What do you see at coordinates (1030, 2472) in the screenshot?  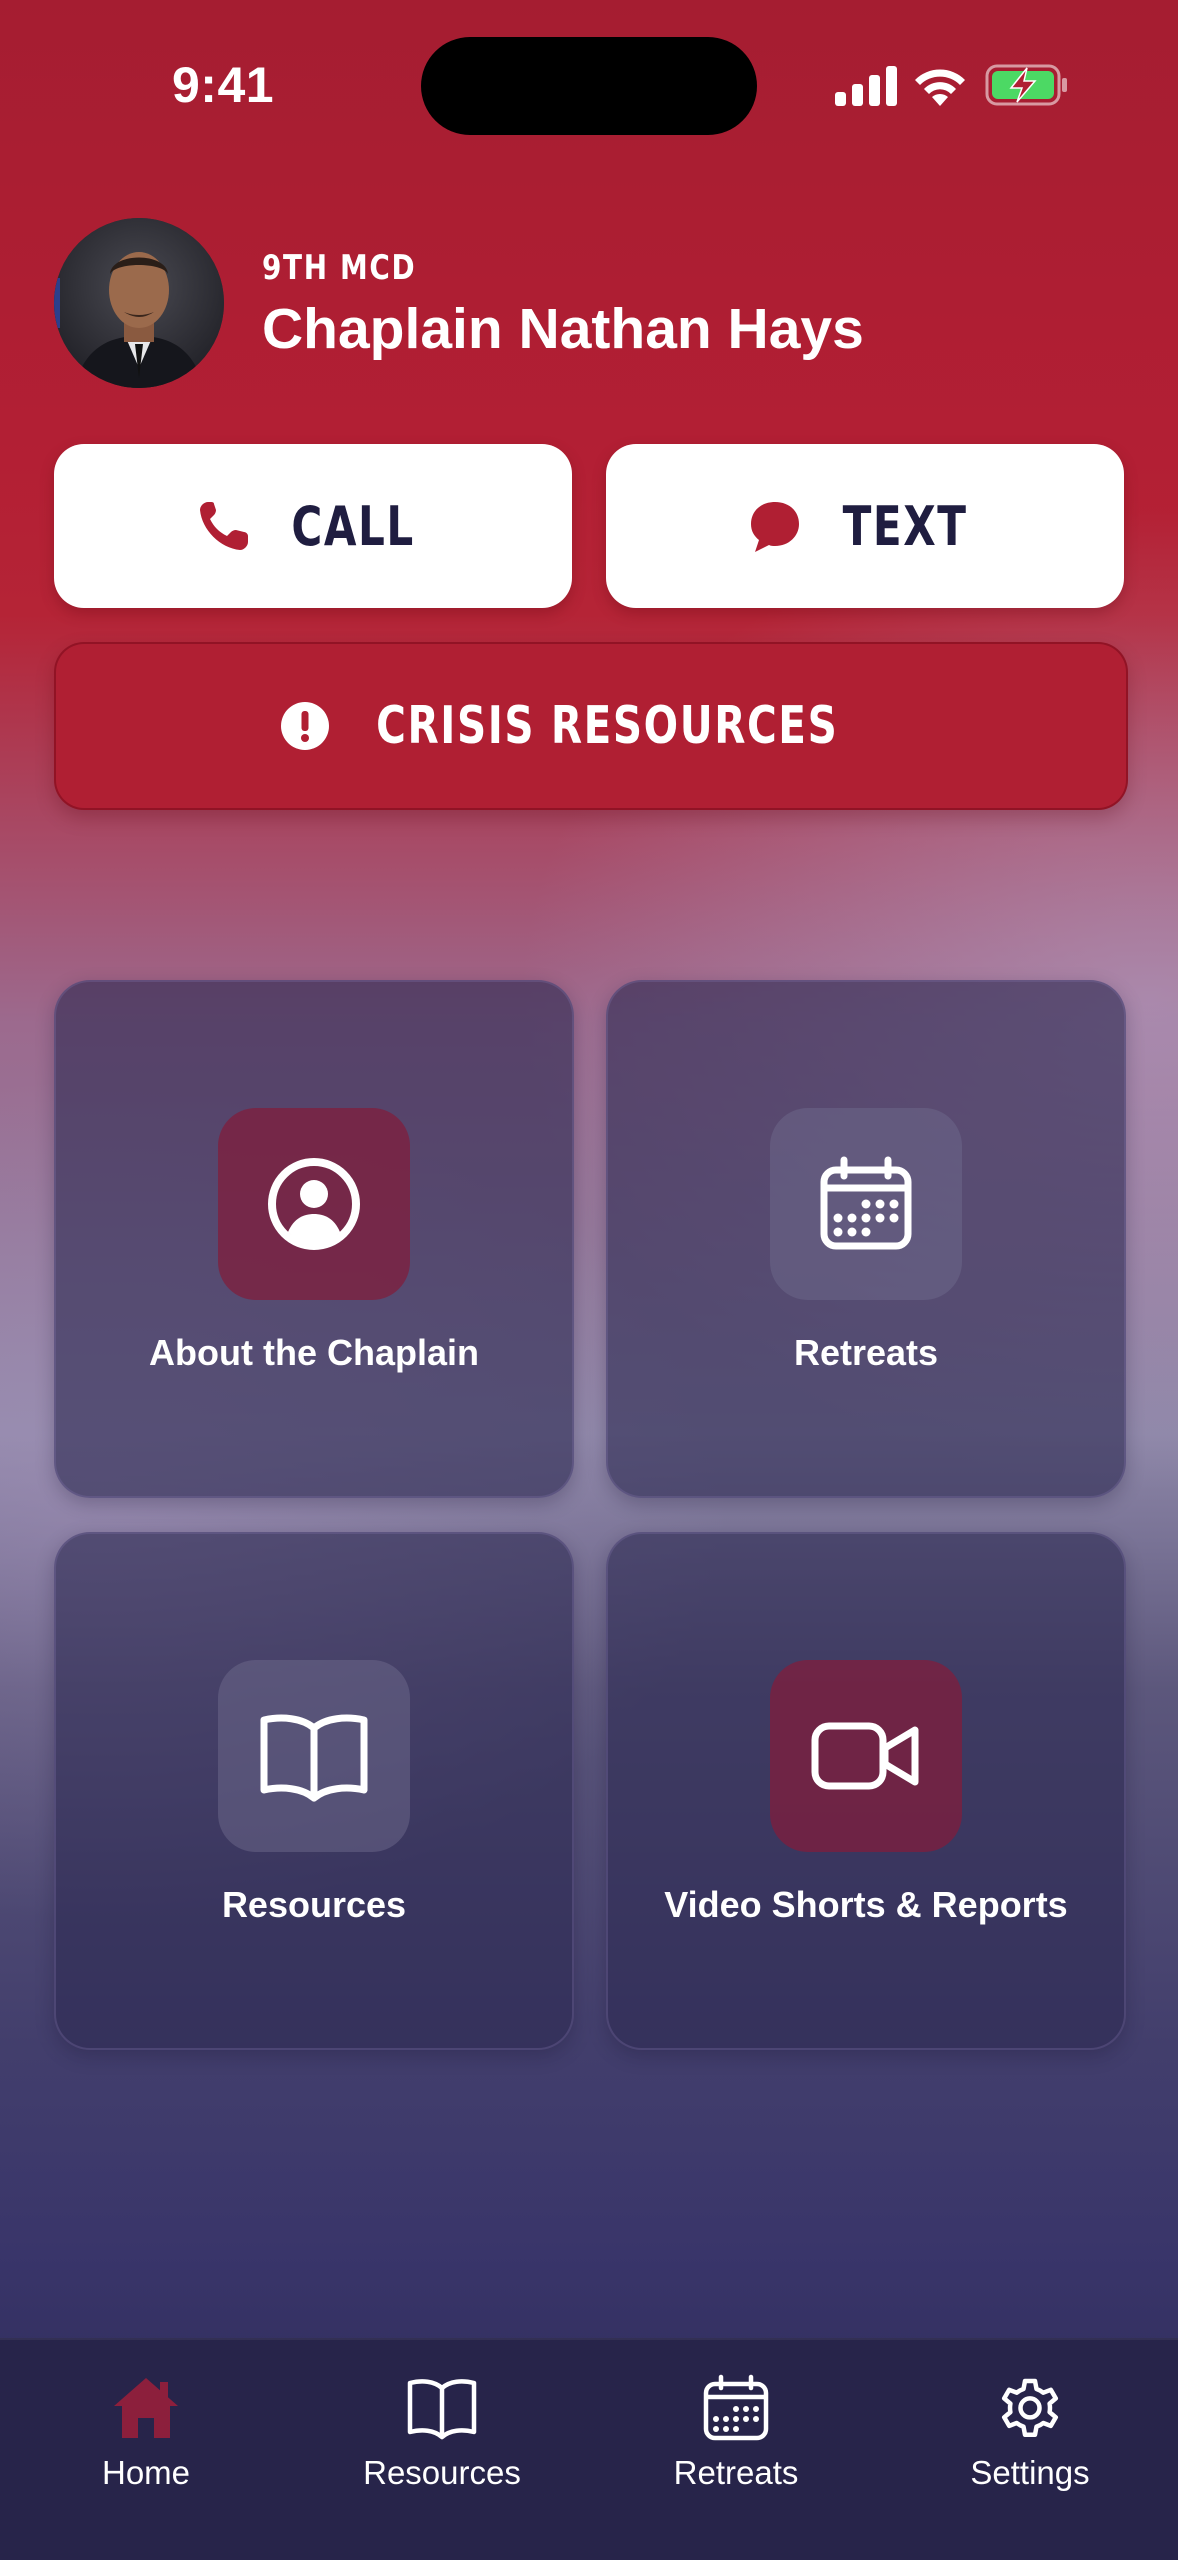 I see `tab-settings-label: Settings` at bounding box center [1030, 2472].